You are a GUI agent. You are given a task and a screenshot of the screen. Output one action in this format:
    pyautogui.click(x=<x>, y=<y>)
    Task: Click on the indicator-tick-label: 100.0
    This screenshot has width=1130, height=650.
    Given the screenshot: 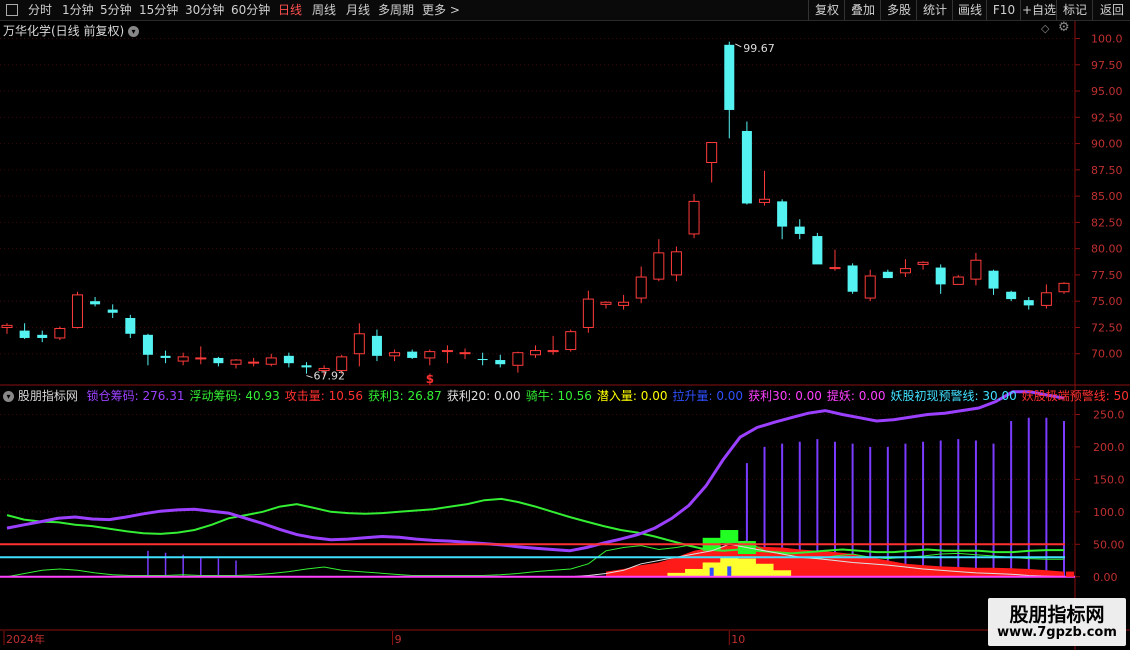 What is the action you would take?
    pyautogui.click(x=1109, y=512)
    